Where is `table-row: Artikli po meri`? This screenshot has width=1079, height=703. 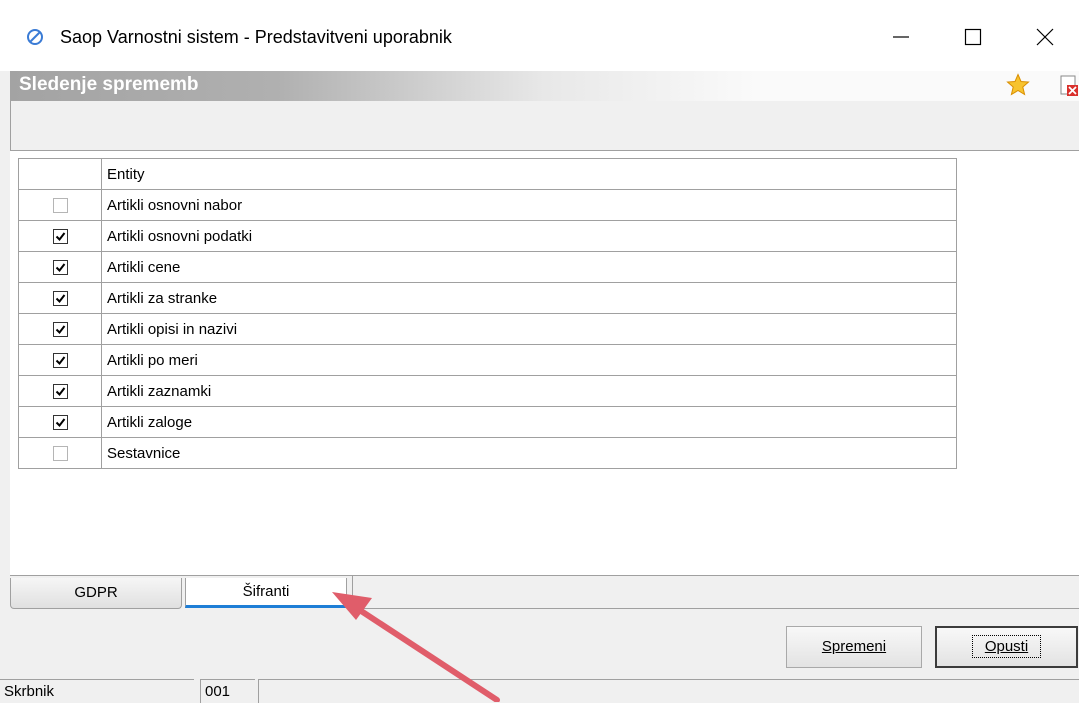
table-row: Artikli po meri is located at coordinates (487, 360).